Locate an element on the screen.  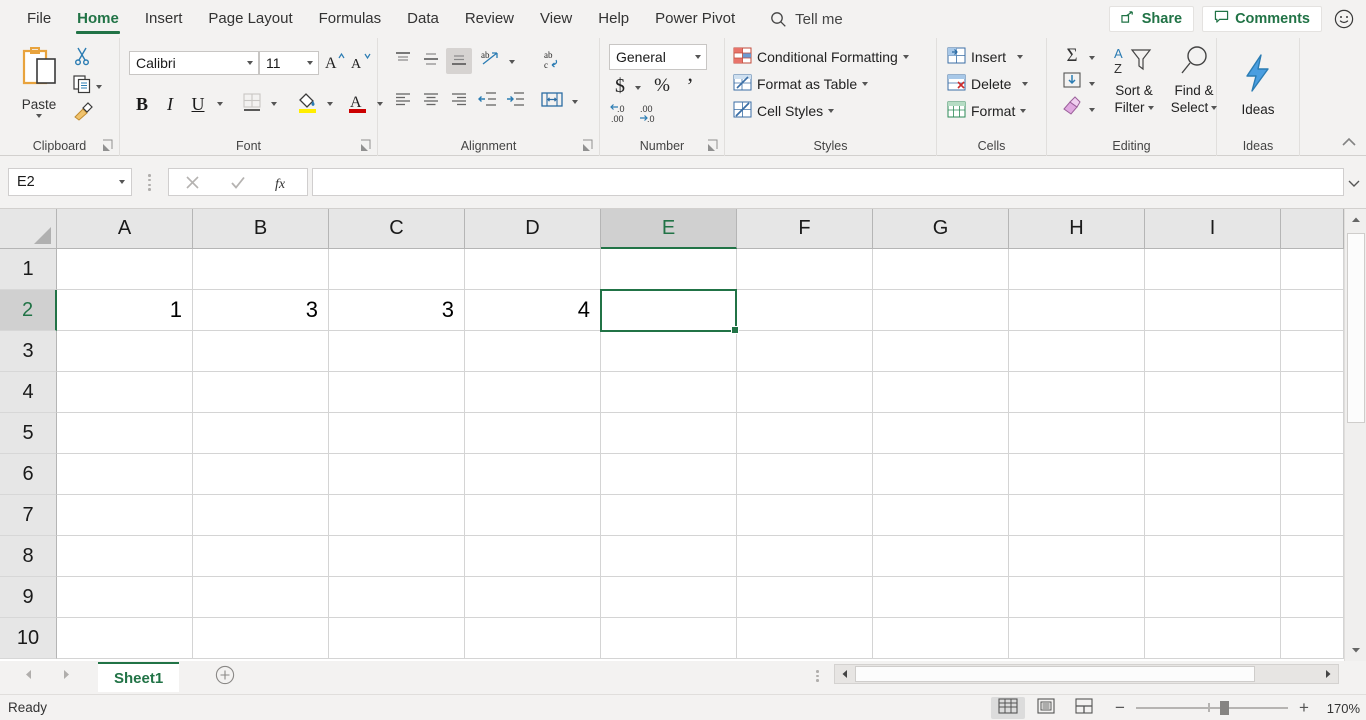
cell-g7 is located at coordinates (941, 515).